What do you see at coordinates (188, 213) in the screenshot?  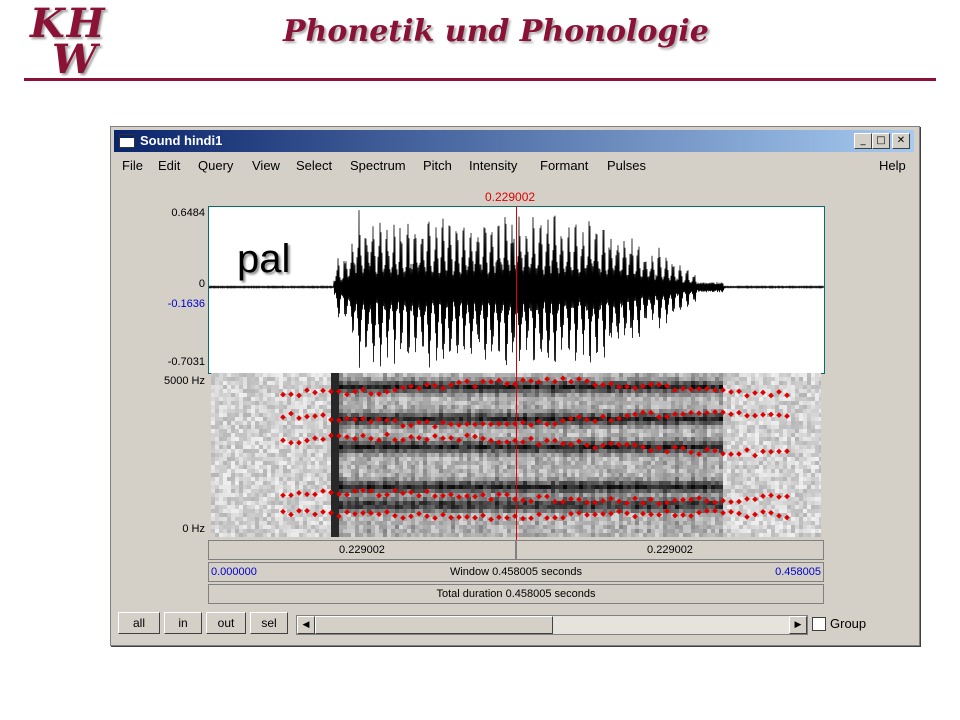 I see `amp-max-label: 0.6484` at bounding box center [188, 213].